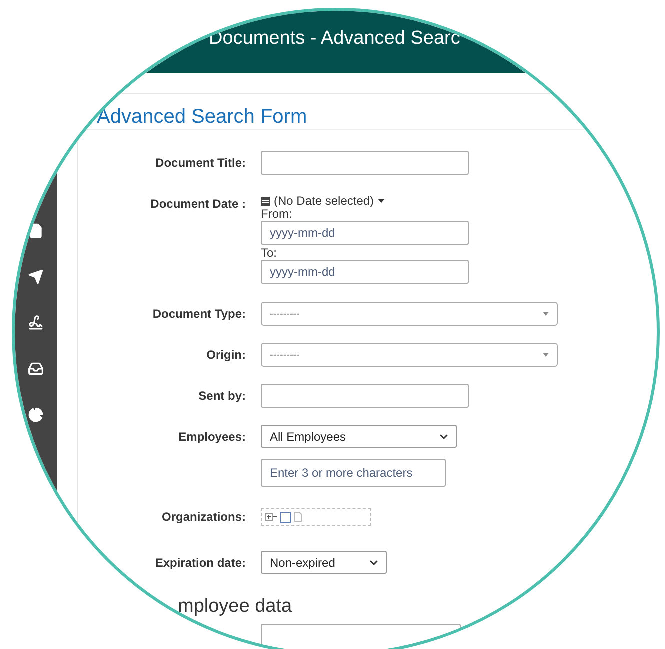  Describe the element at coordinates (359, 436) in the screenshot. I see `select-field: All Employees` at that location.